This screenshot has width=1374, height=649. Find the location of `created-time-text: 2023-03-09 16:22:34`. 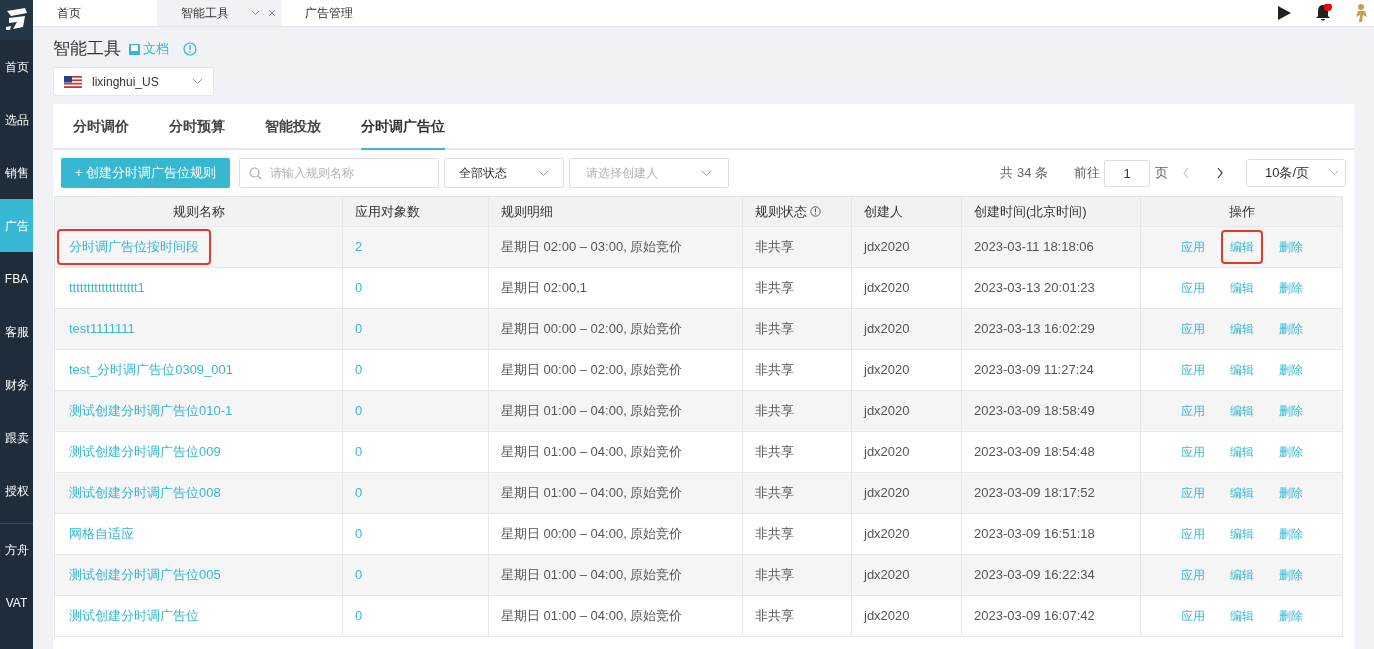

created-time-text: 2023-03-09 16:22:34 is located at coordinates (1034, 575).